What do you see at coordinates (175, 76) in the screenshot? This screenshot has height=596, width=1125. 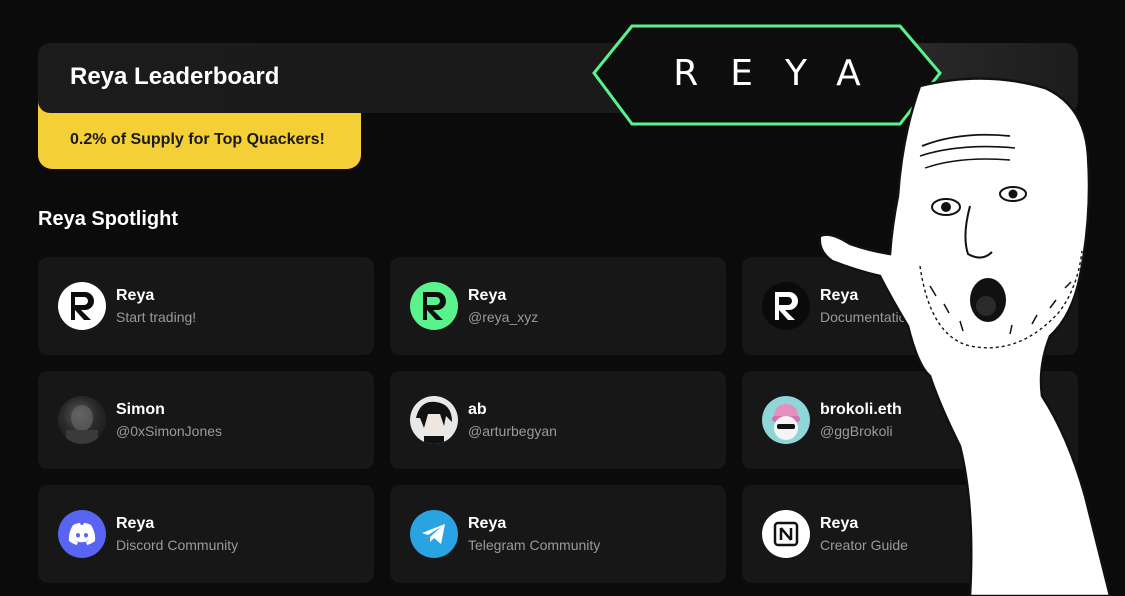 I see `page-title: Reya Leaderboard` at bounding box center [175, 76].